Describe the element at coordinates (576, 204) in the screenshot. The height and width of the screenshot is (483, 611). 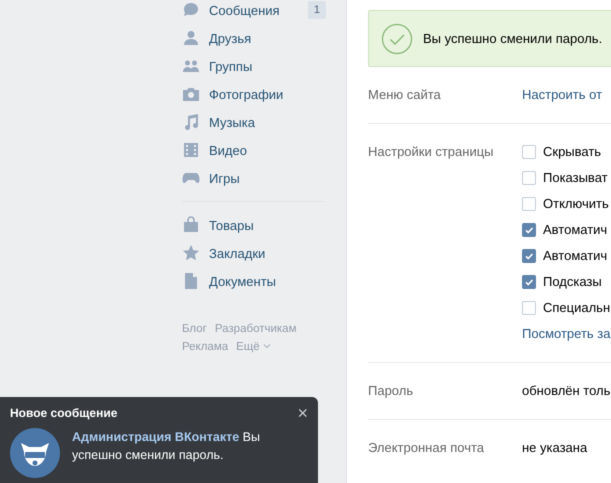
I see `checkbox-label: Отключить` at that location.